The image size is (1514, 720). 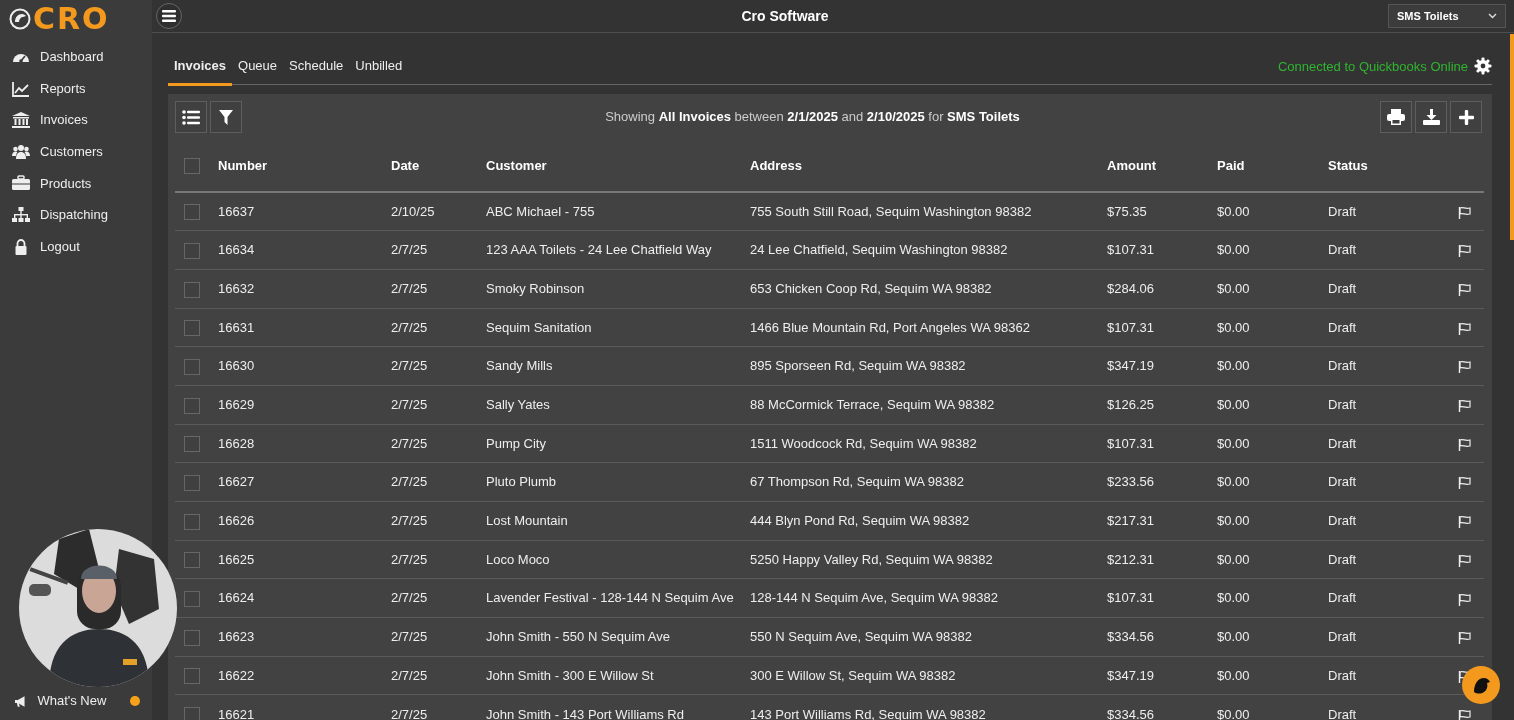 I want to click on table-cell: 16621, so click(x=236, y=713).